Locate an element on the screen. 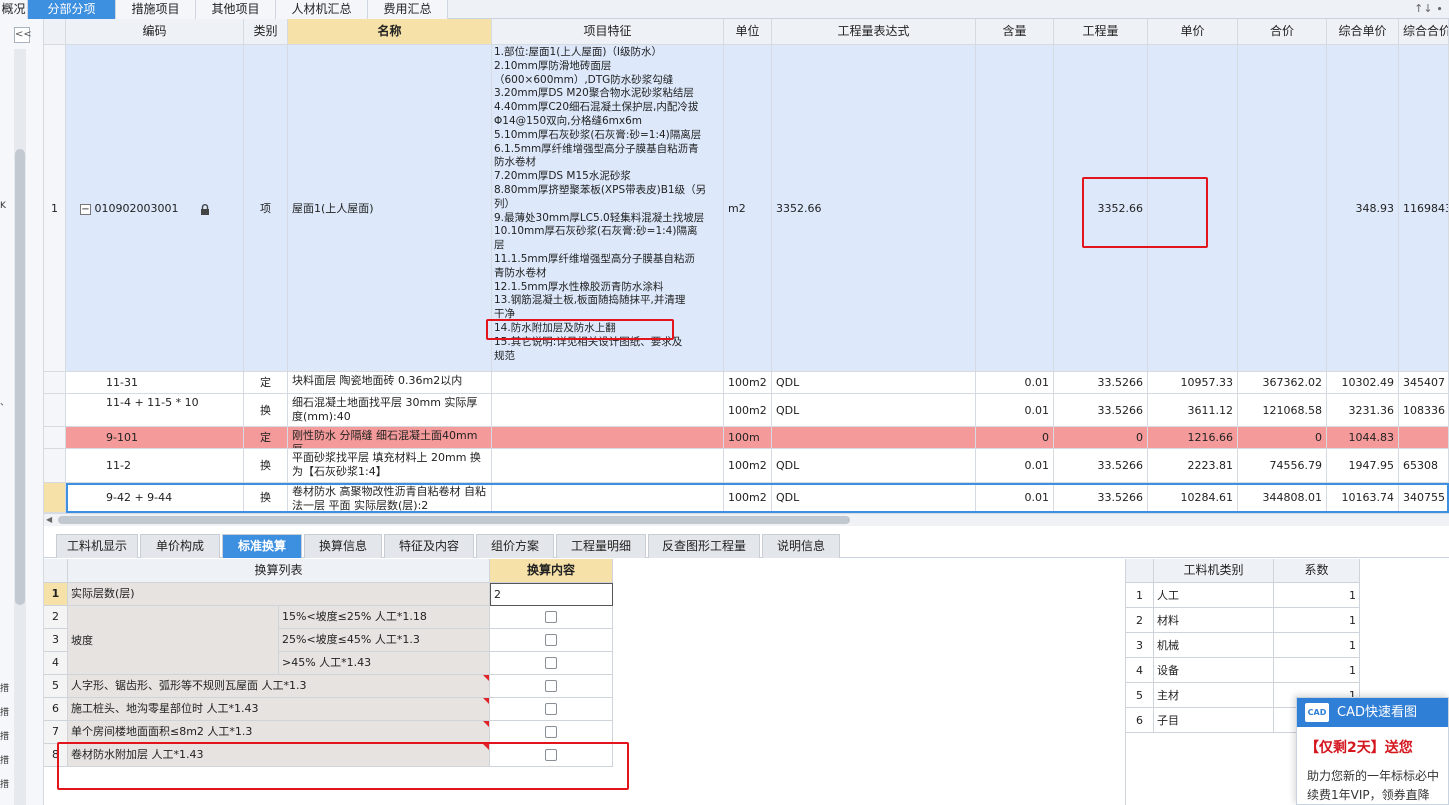  layers-input: 2 is located at coordinates (551, 594).